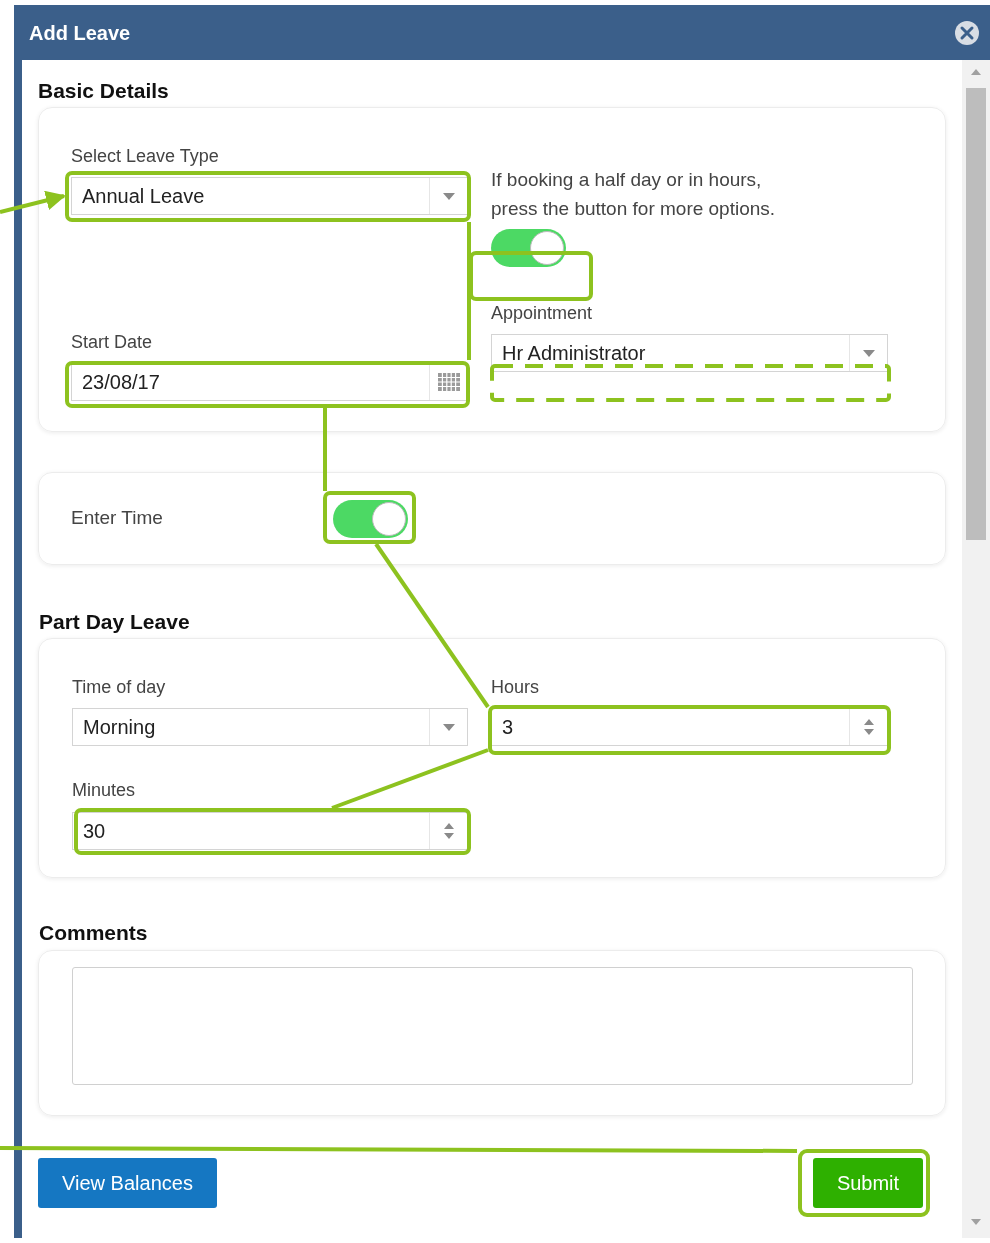 The height and width of the screenshot is (1243, 990). What do you see at coordinates (976, 1222) in the screenshot?
I see `scroll-down-icon` at bounding box center [976, 1222].